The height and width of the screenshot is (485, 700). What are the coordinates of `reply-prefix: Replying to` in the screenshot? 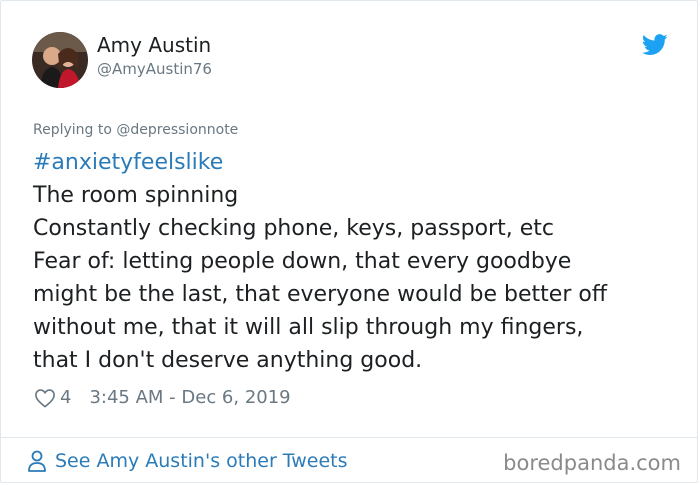 It's located at (72, 130).